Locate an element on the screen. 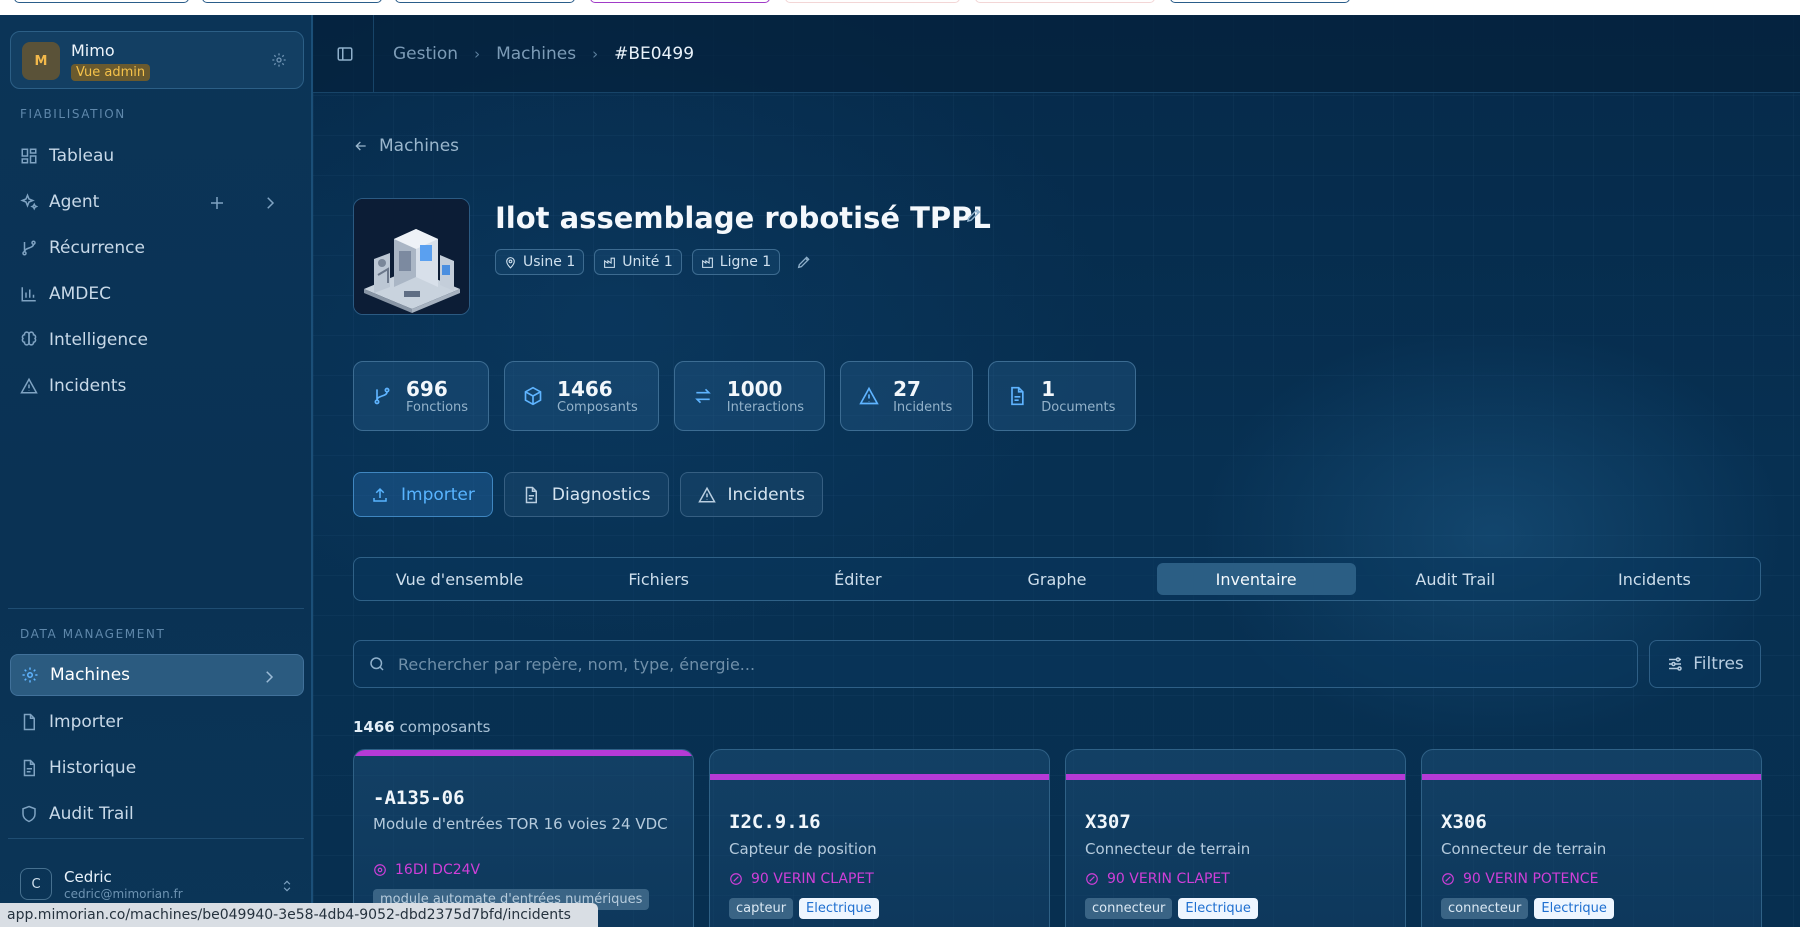  sidebar-item-intelligence: Intelligence is located at coordinates (157, 340).